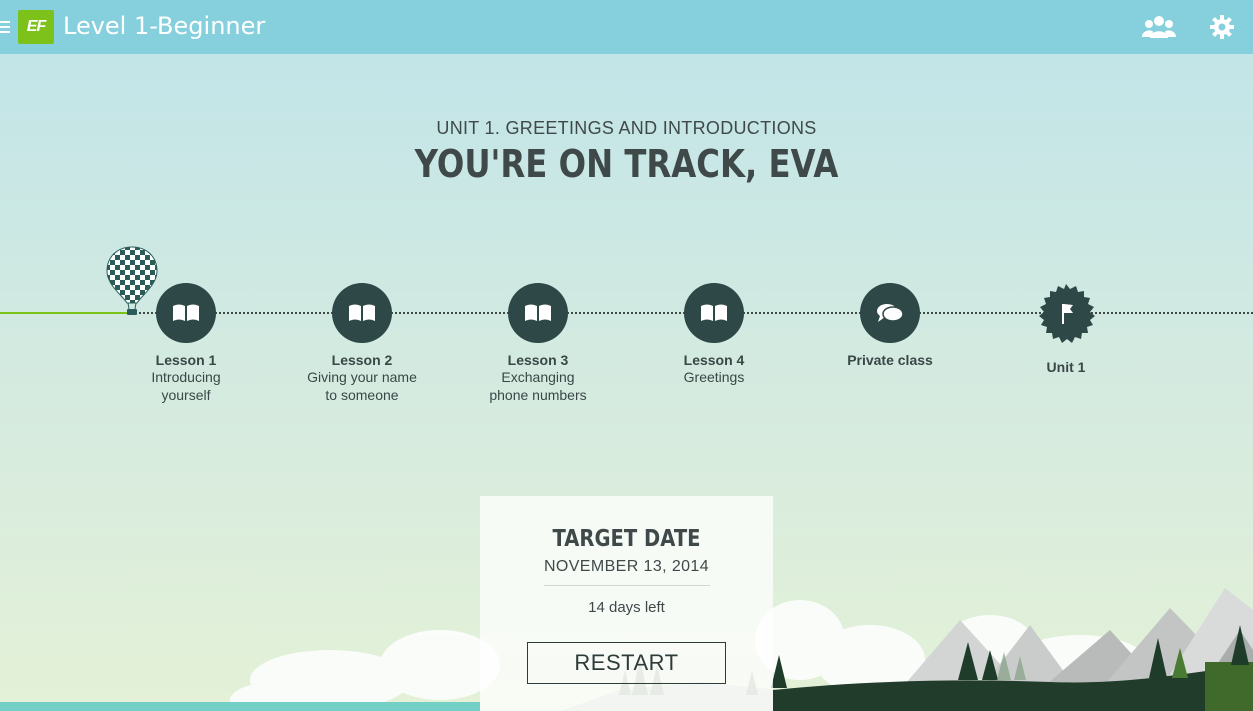 The width and height of the screenshot is (1253, 711). Describe the element at coordinates (538, 395) in the screenshot. I see `step-subtitle: phone numbers` at that location.